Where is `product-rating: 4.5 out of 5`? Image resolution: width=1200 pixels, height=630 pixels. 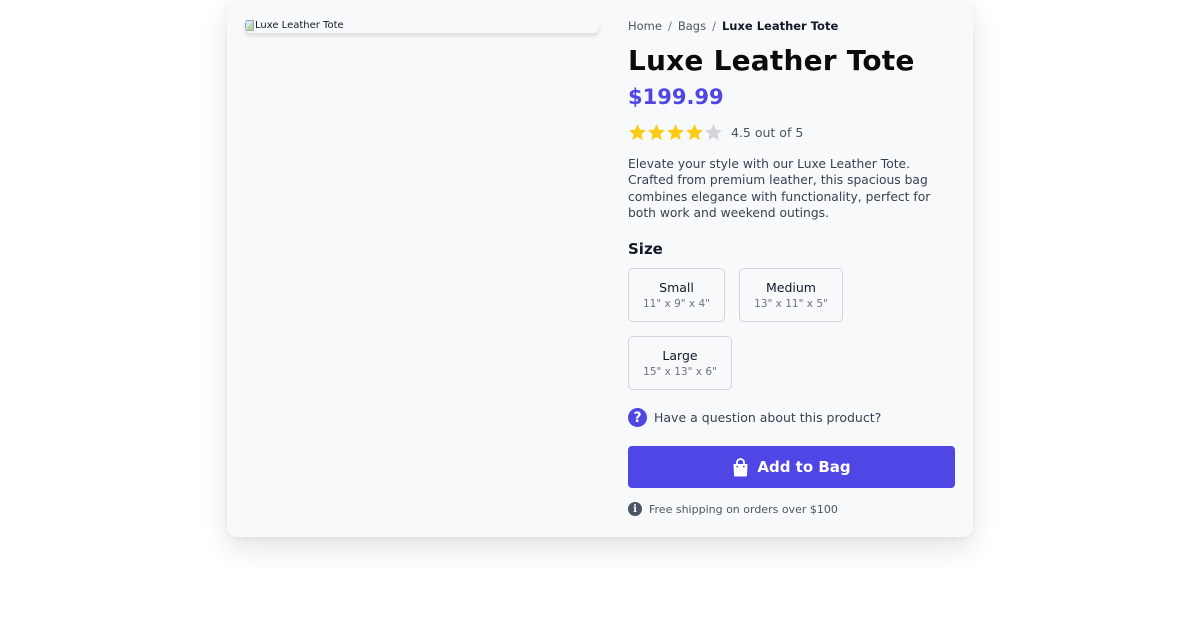
product-rating: 4.5 out of 5 is located at coordinates (715, 132).